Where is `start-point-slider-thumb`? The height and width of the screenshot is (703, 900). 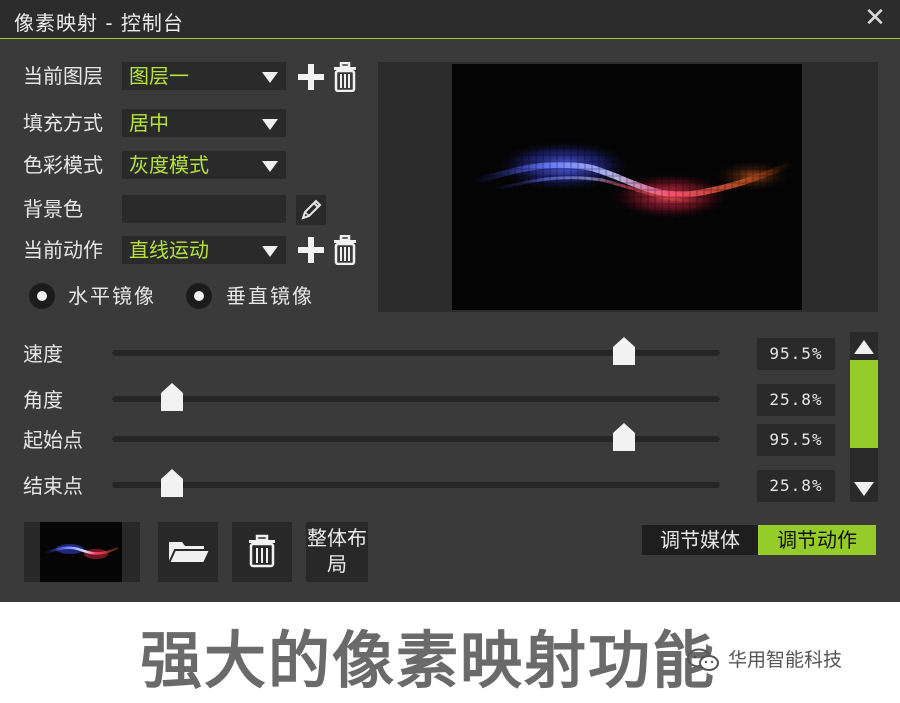 start-point-slider-thumb is located at coordinates (624, 437).